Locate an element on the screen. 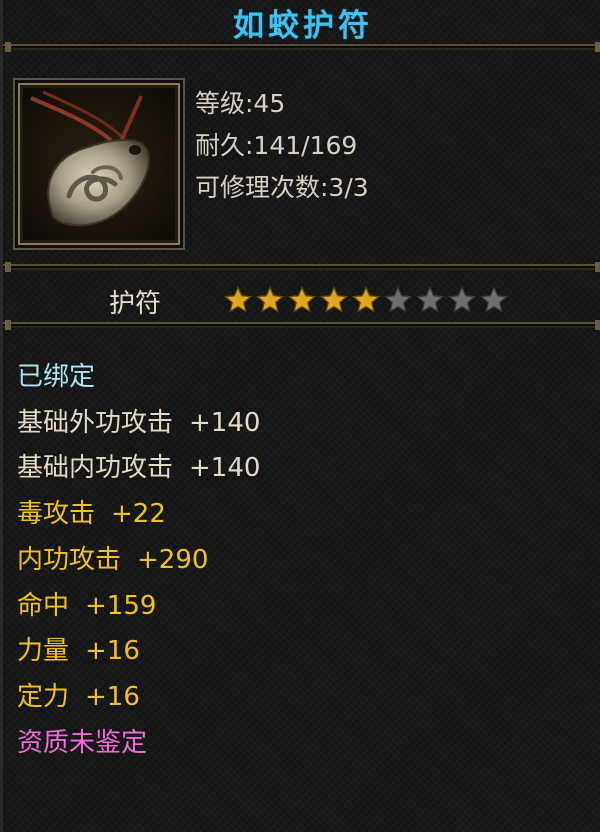 The height and width of the screenshot is (832, 600). item-name: 如蛟护符 is located at coordinates (303, 25).